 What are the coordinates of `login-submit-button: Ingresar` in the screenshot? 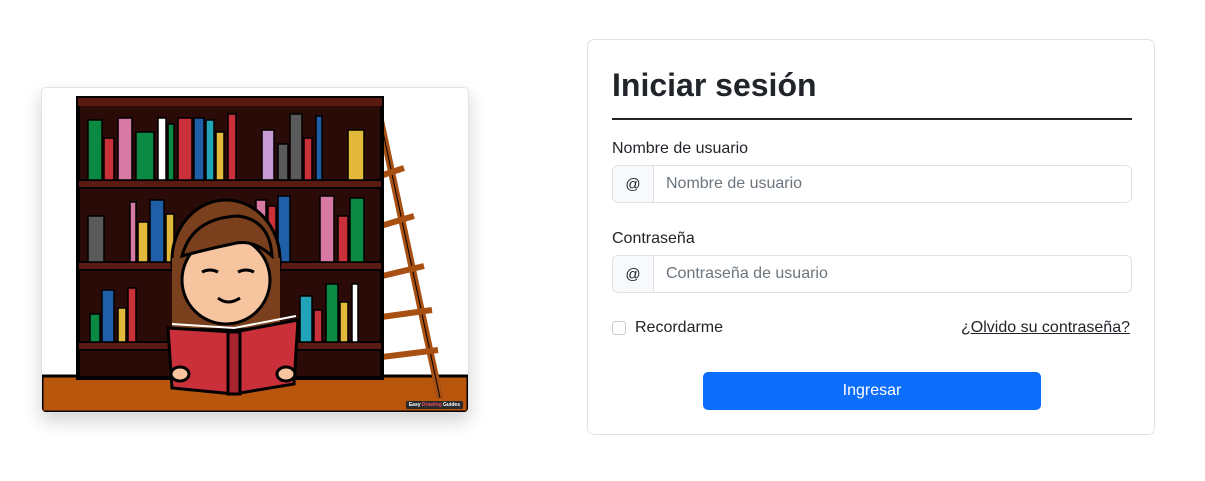 It's located at (872, 391).